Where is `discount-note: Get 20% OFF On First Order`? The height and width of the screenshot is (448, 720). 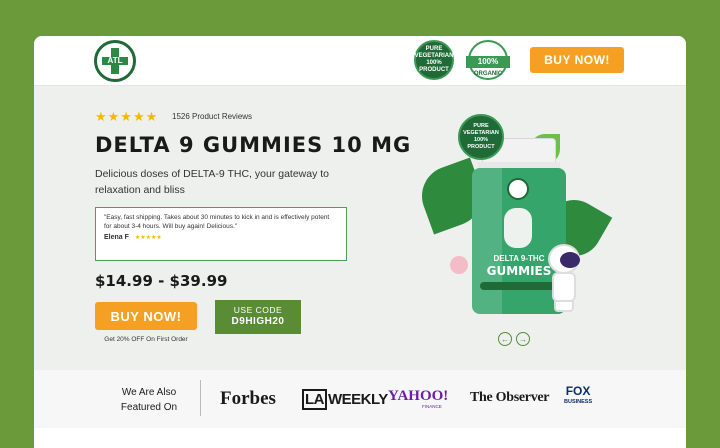 discount-note: Get 20% OFF On First Order is located at coordinates (146, 339).